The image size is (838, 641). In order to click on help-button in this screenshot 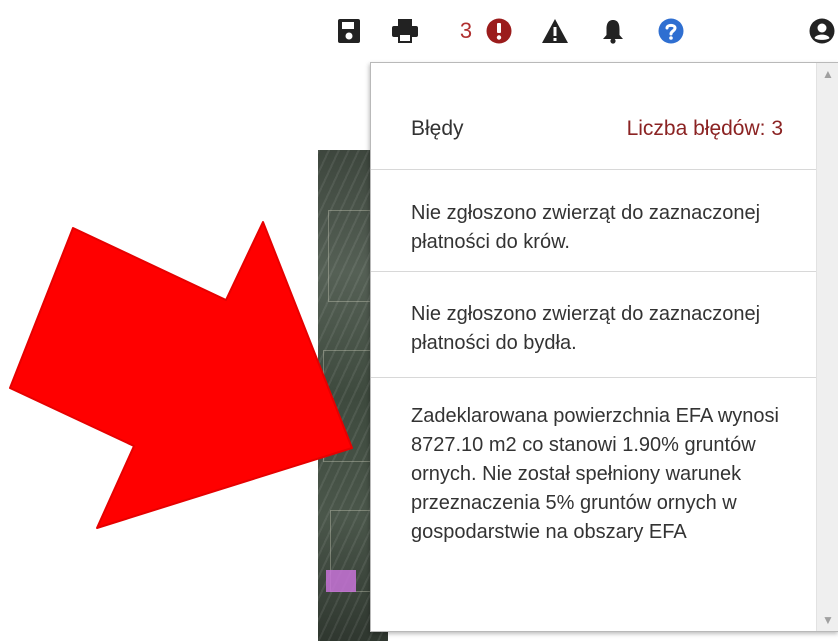, I will do `click(671, 31)`.